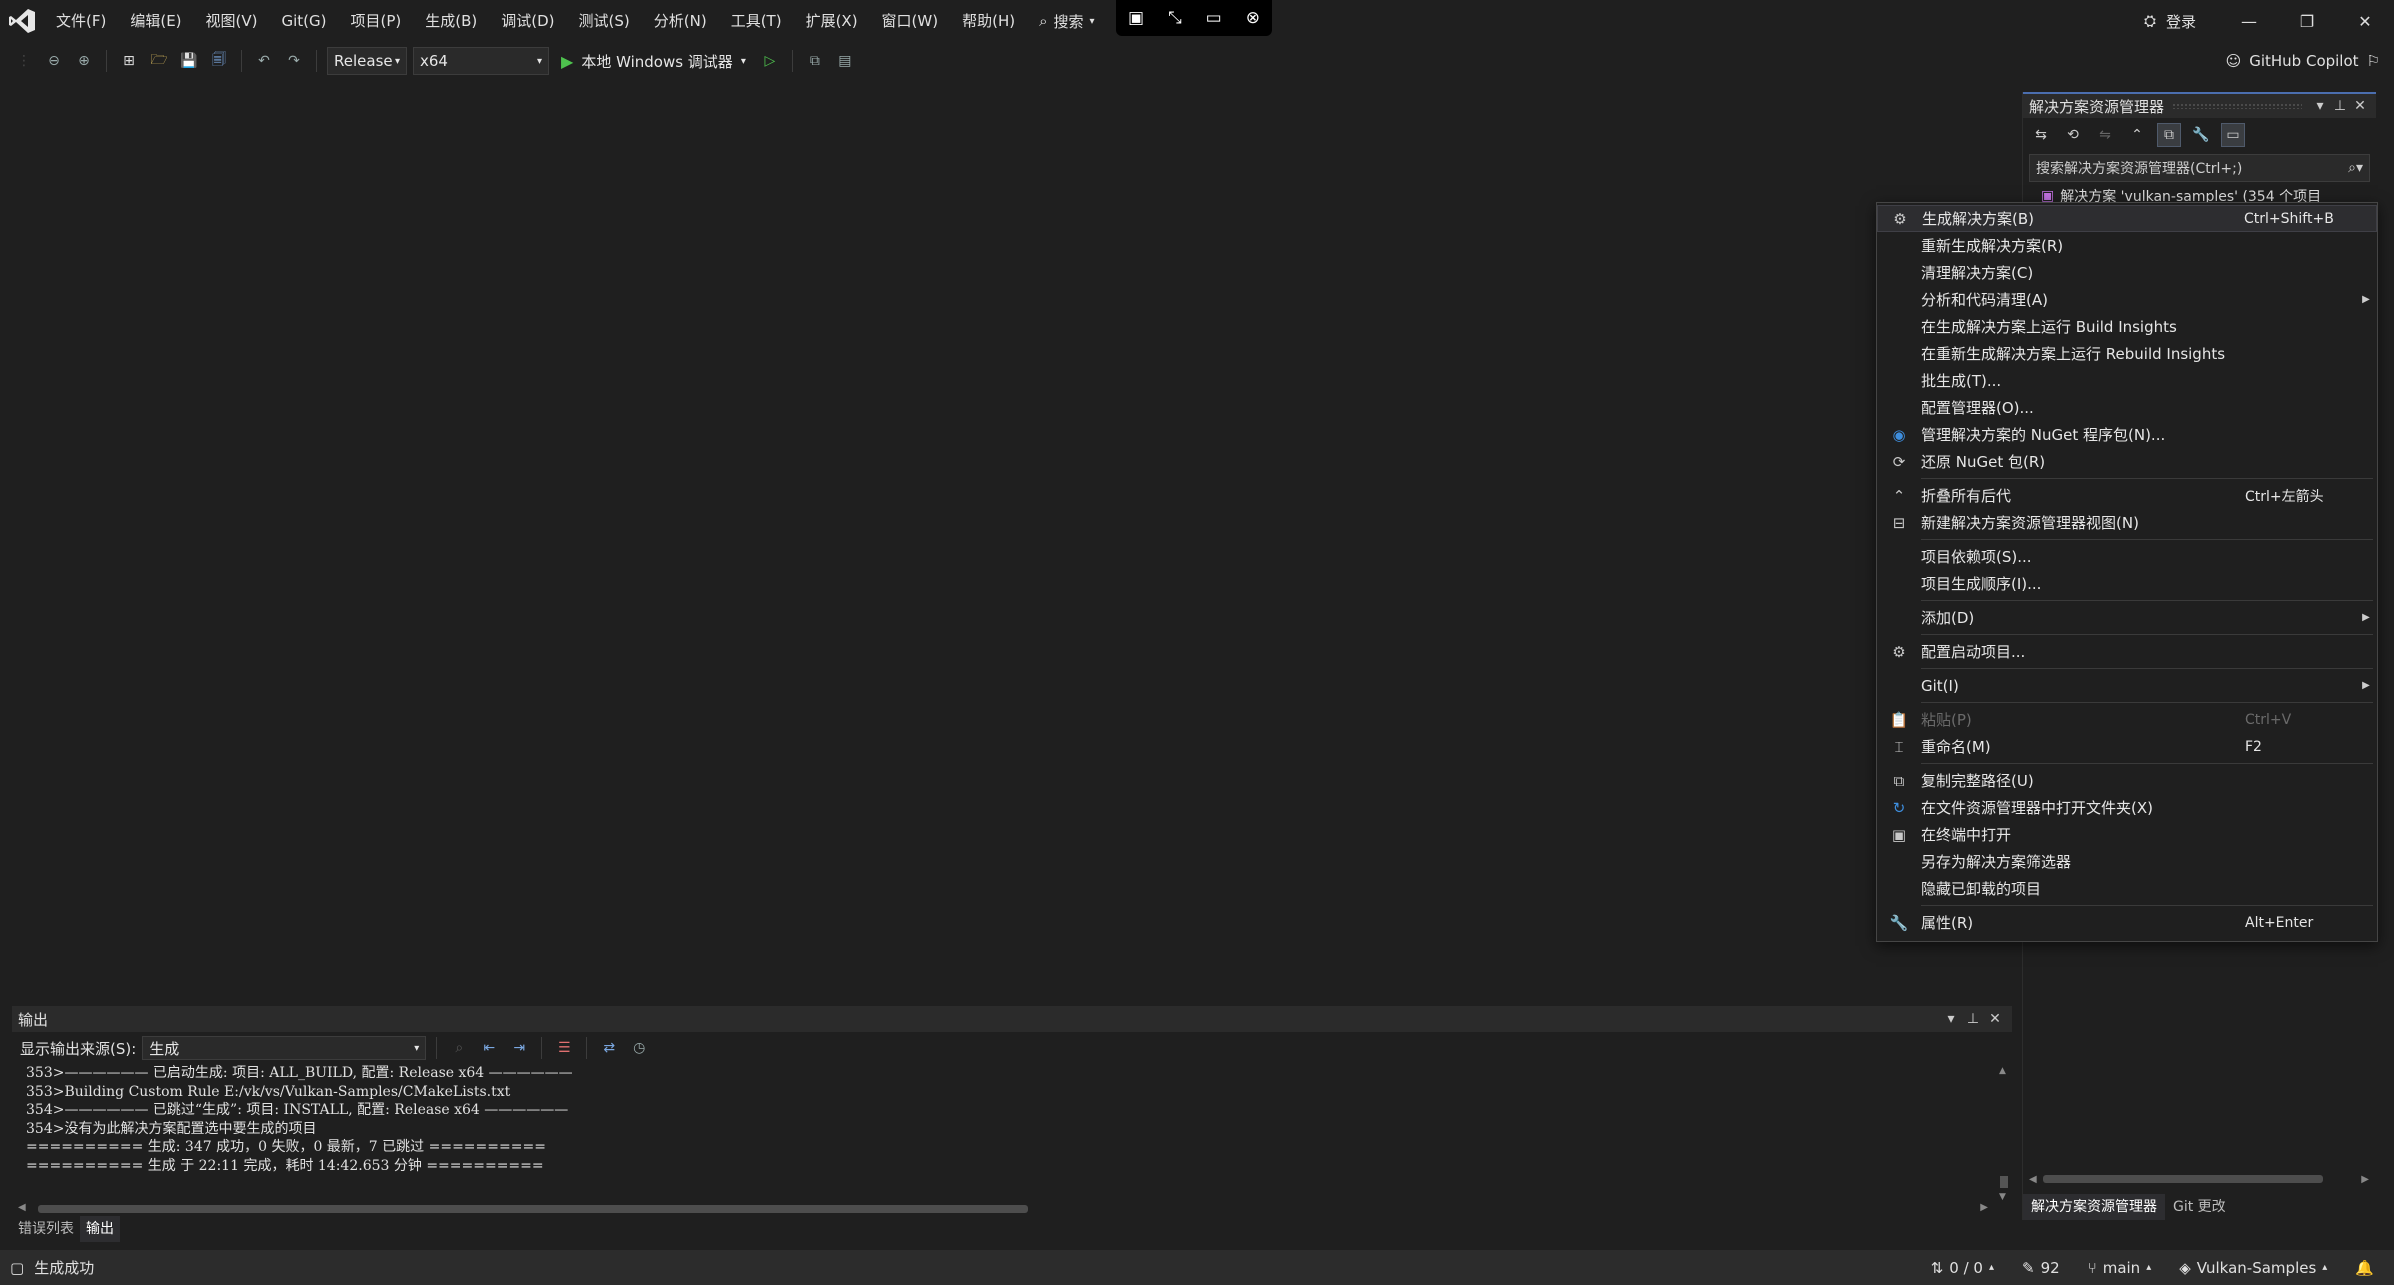 This screenshot has width=2394, height=1285. What do you see at coordinates (159, 61) in the screenshot?
I see `open-folder-icon: 🗁` at bounding box center [159, 61].